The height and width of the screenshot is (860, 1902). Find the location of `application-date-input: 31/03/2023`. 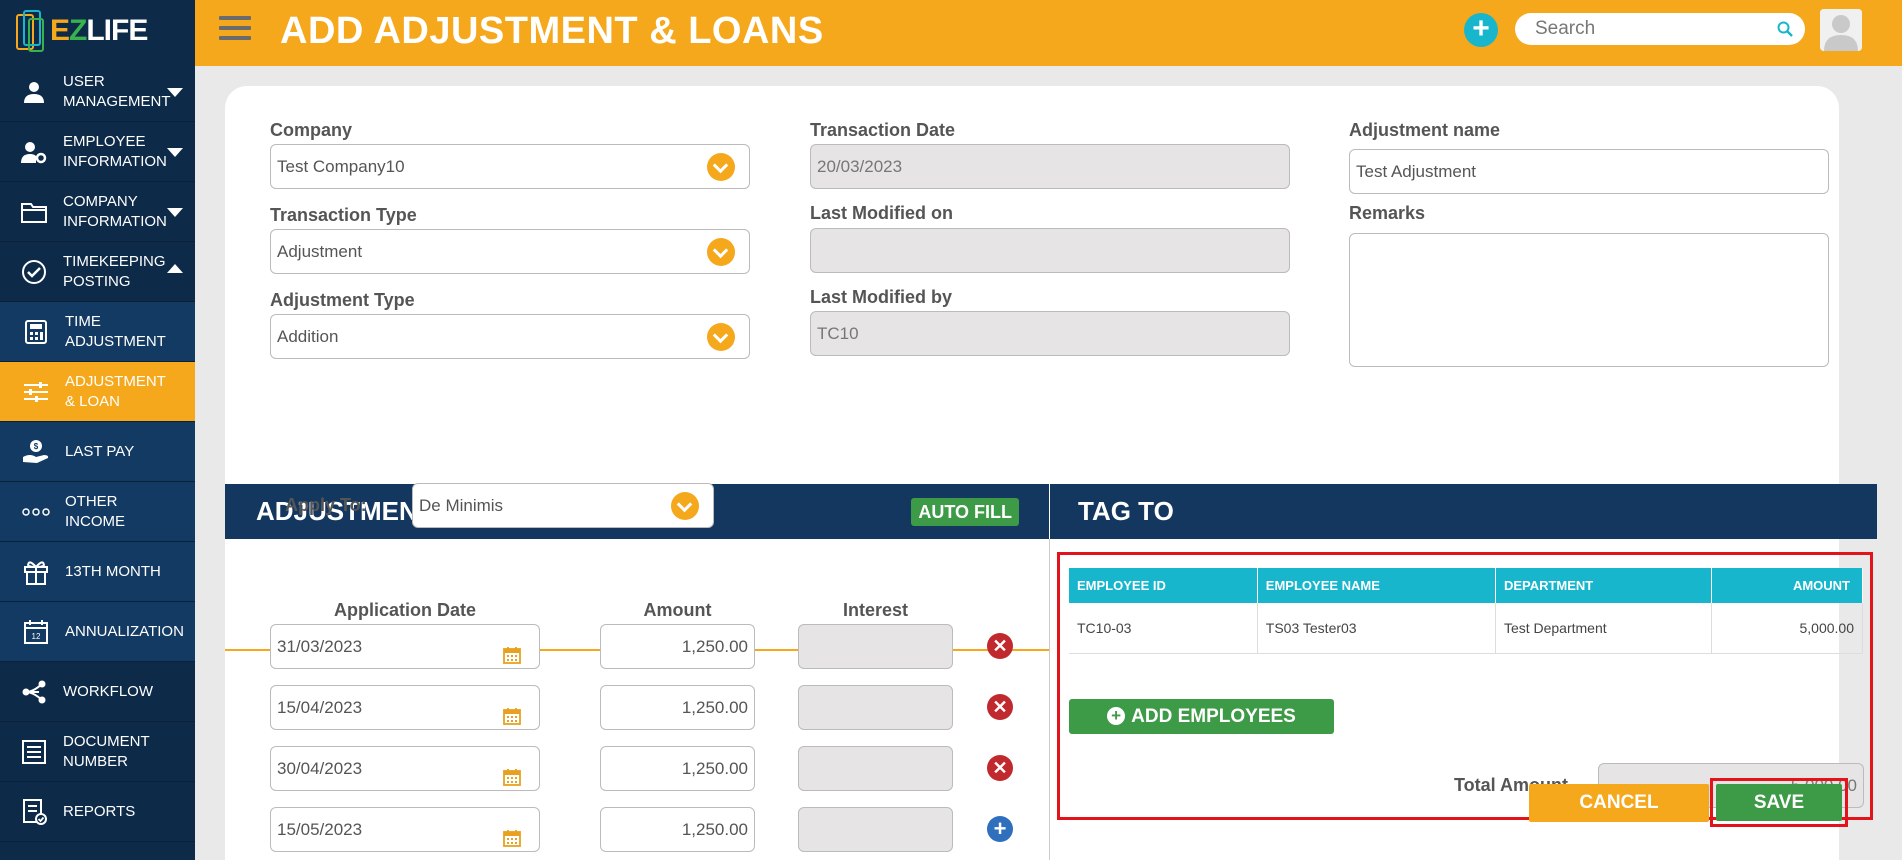

application-date-input: 31/03/2023 is located at coordinates (405, 646).